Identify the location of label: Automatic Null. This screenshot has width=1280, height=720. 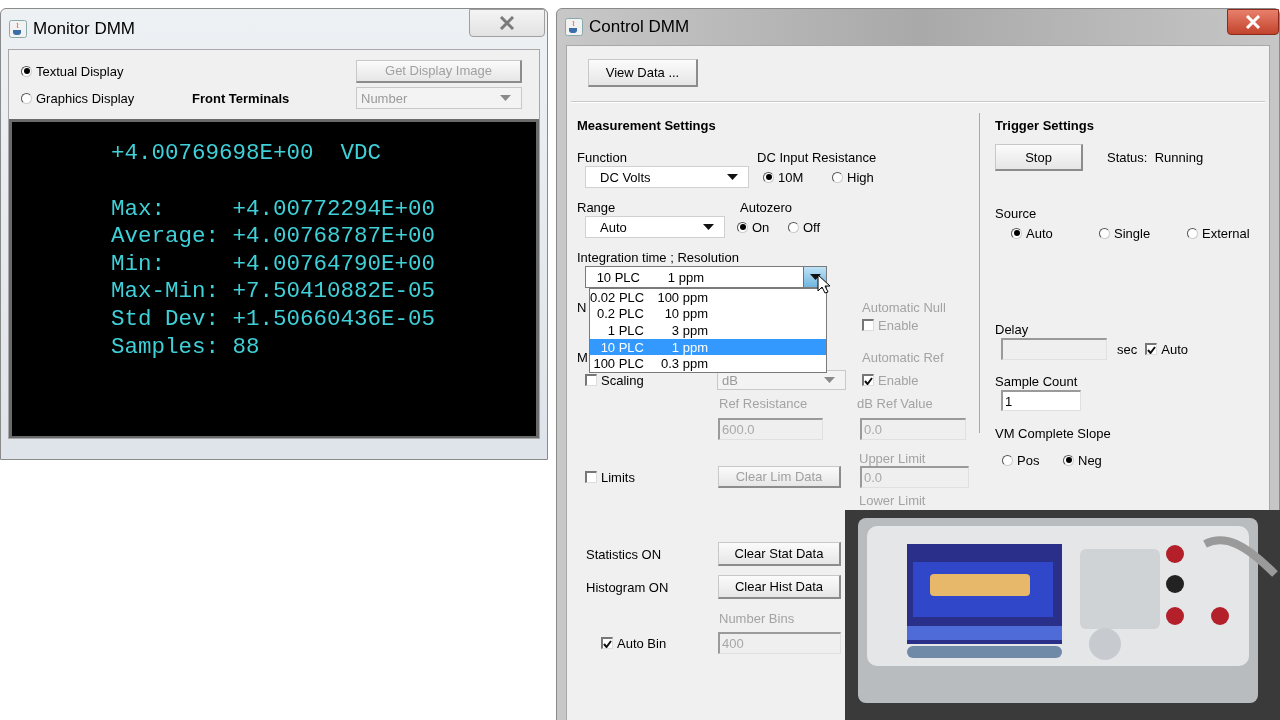
(904, 307).